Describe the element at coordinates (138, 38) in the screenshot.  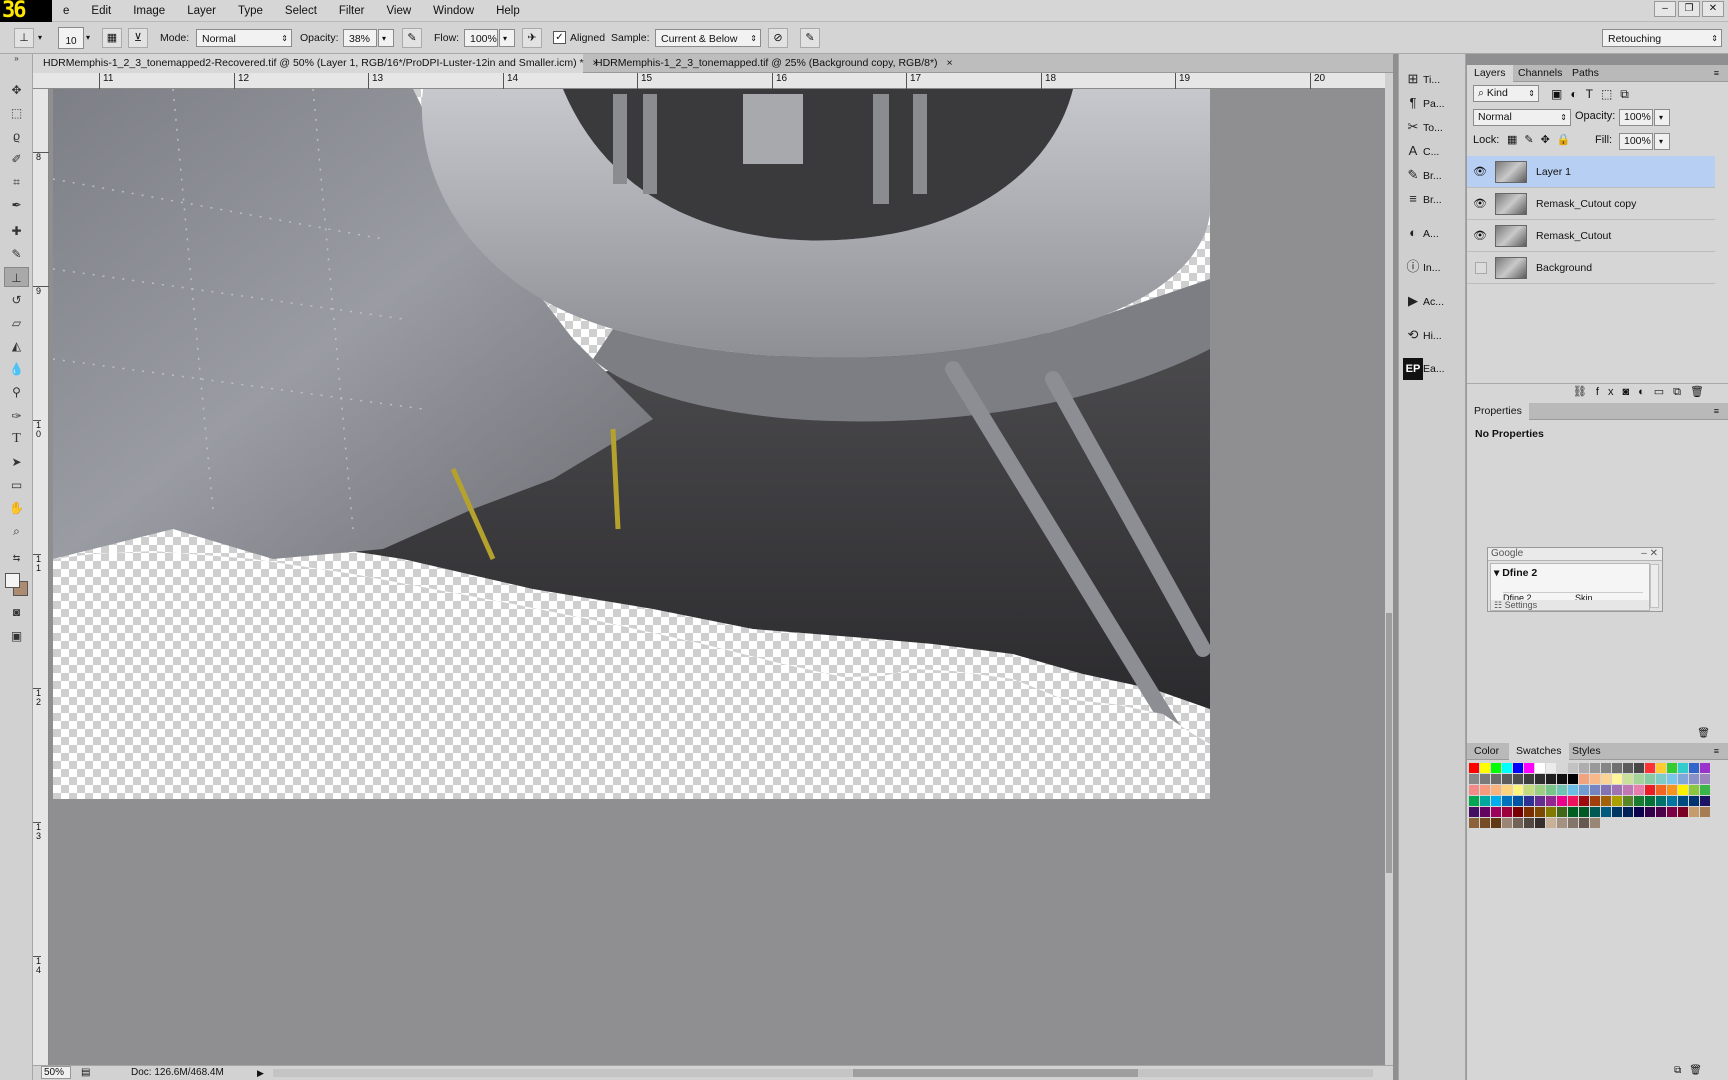
I see `clone-source-panel-icon: ⊻` at that location.